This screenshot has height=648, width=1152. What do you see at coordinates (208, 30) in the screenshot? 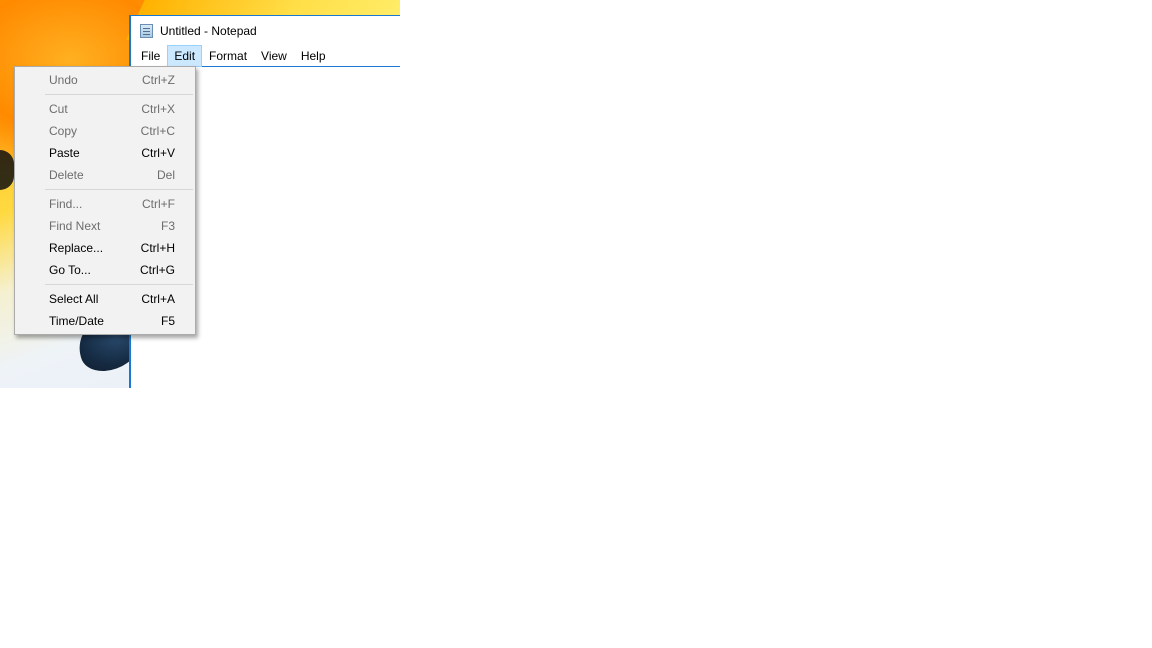
I see `window-title: Untitled - Notepad` at bounding box center [208, 30].